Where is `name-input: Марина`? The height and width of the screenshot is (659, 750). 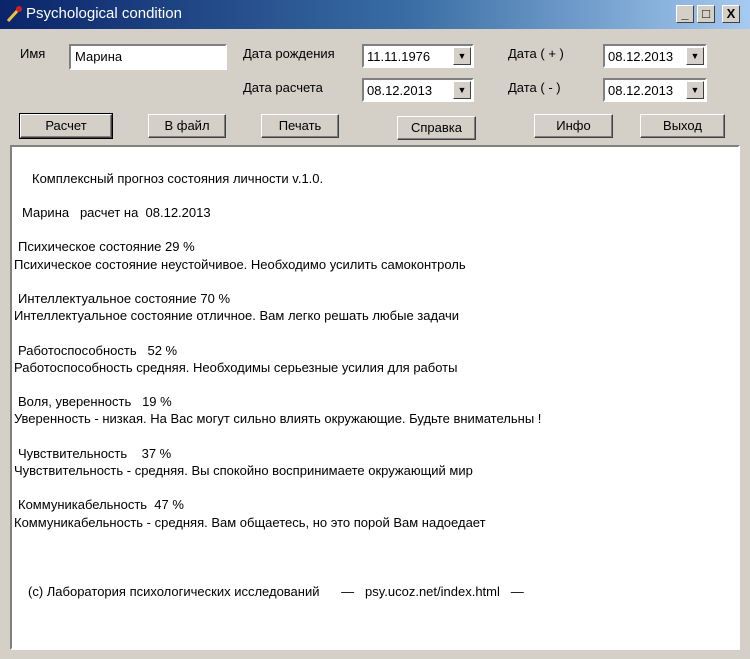 name-input: Марина is located at coordinates (148, 57).